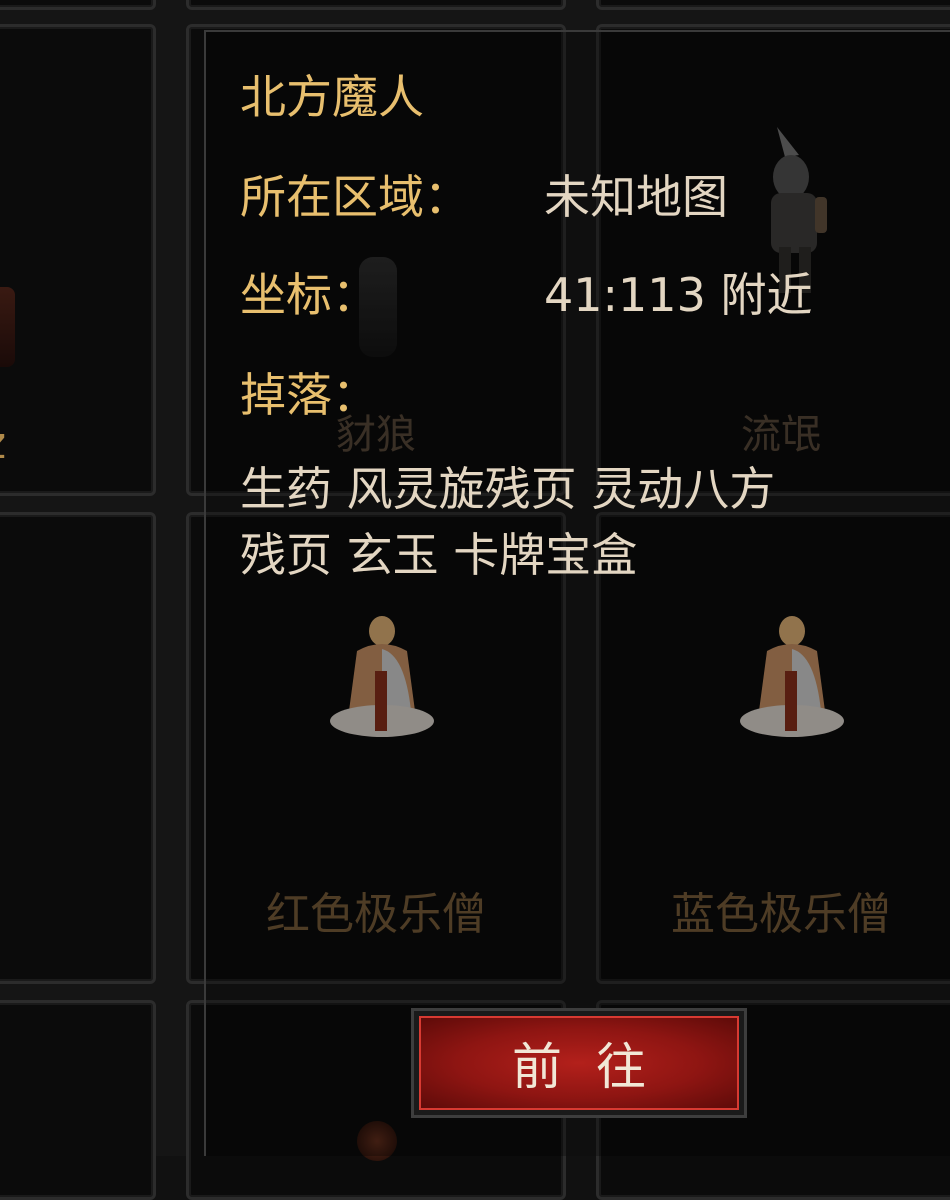 The width and height of the screenshot is (950, 1200). I want to click on coordinate-value: 41:113 附近, so click(678, 295).